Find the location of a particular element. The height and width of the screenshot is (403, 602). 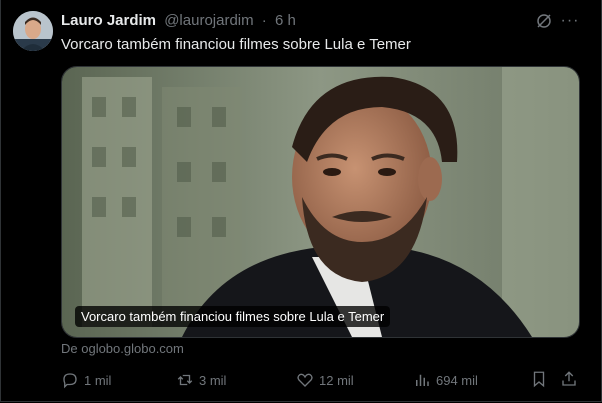

avatar-image is located at coordinates (33, 31).